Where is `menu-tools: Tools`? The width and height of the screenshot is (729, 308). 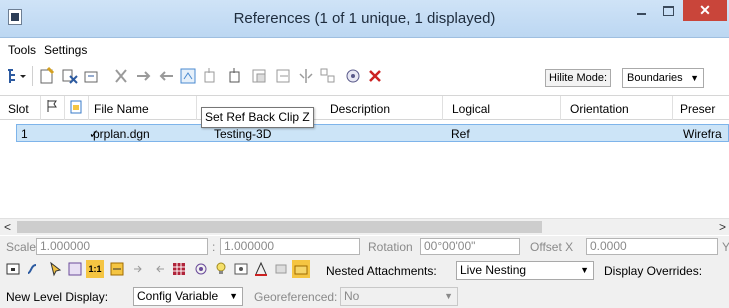
menu-tools: Tools is located at coordinates (22, 50).